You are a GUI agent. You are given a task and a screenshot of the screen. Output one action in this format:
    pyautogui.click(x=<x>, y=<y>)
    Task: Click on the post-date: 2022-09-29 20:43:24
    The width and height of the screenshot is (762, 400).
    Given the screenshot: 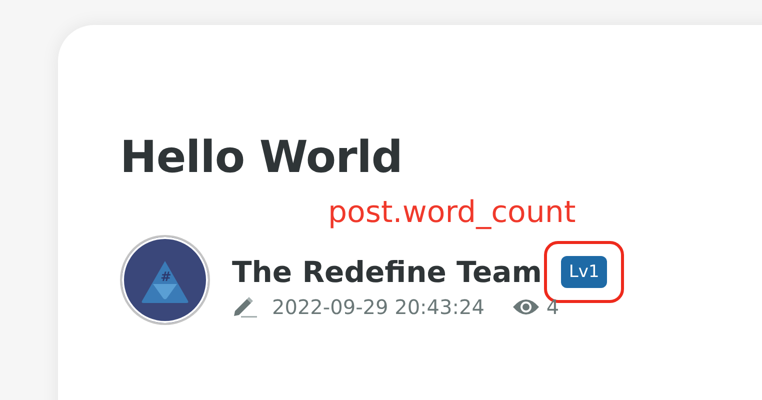 What is the action you would take?
    pyautogui.click(x=378, y=307)
    